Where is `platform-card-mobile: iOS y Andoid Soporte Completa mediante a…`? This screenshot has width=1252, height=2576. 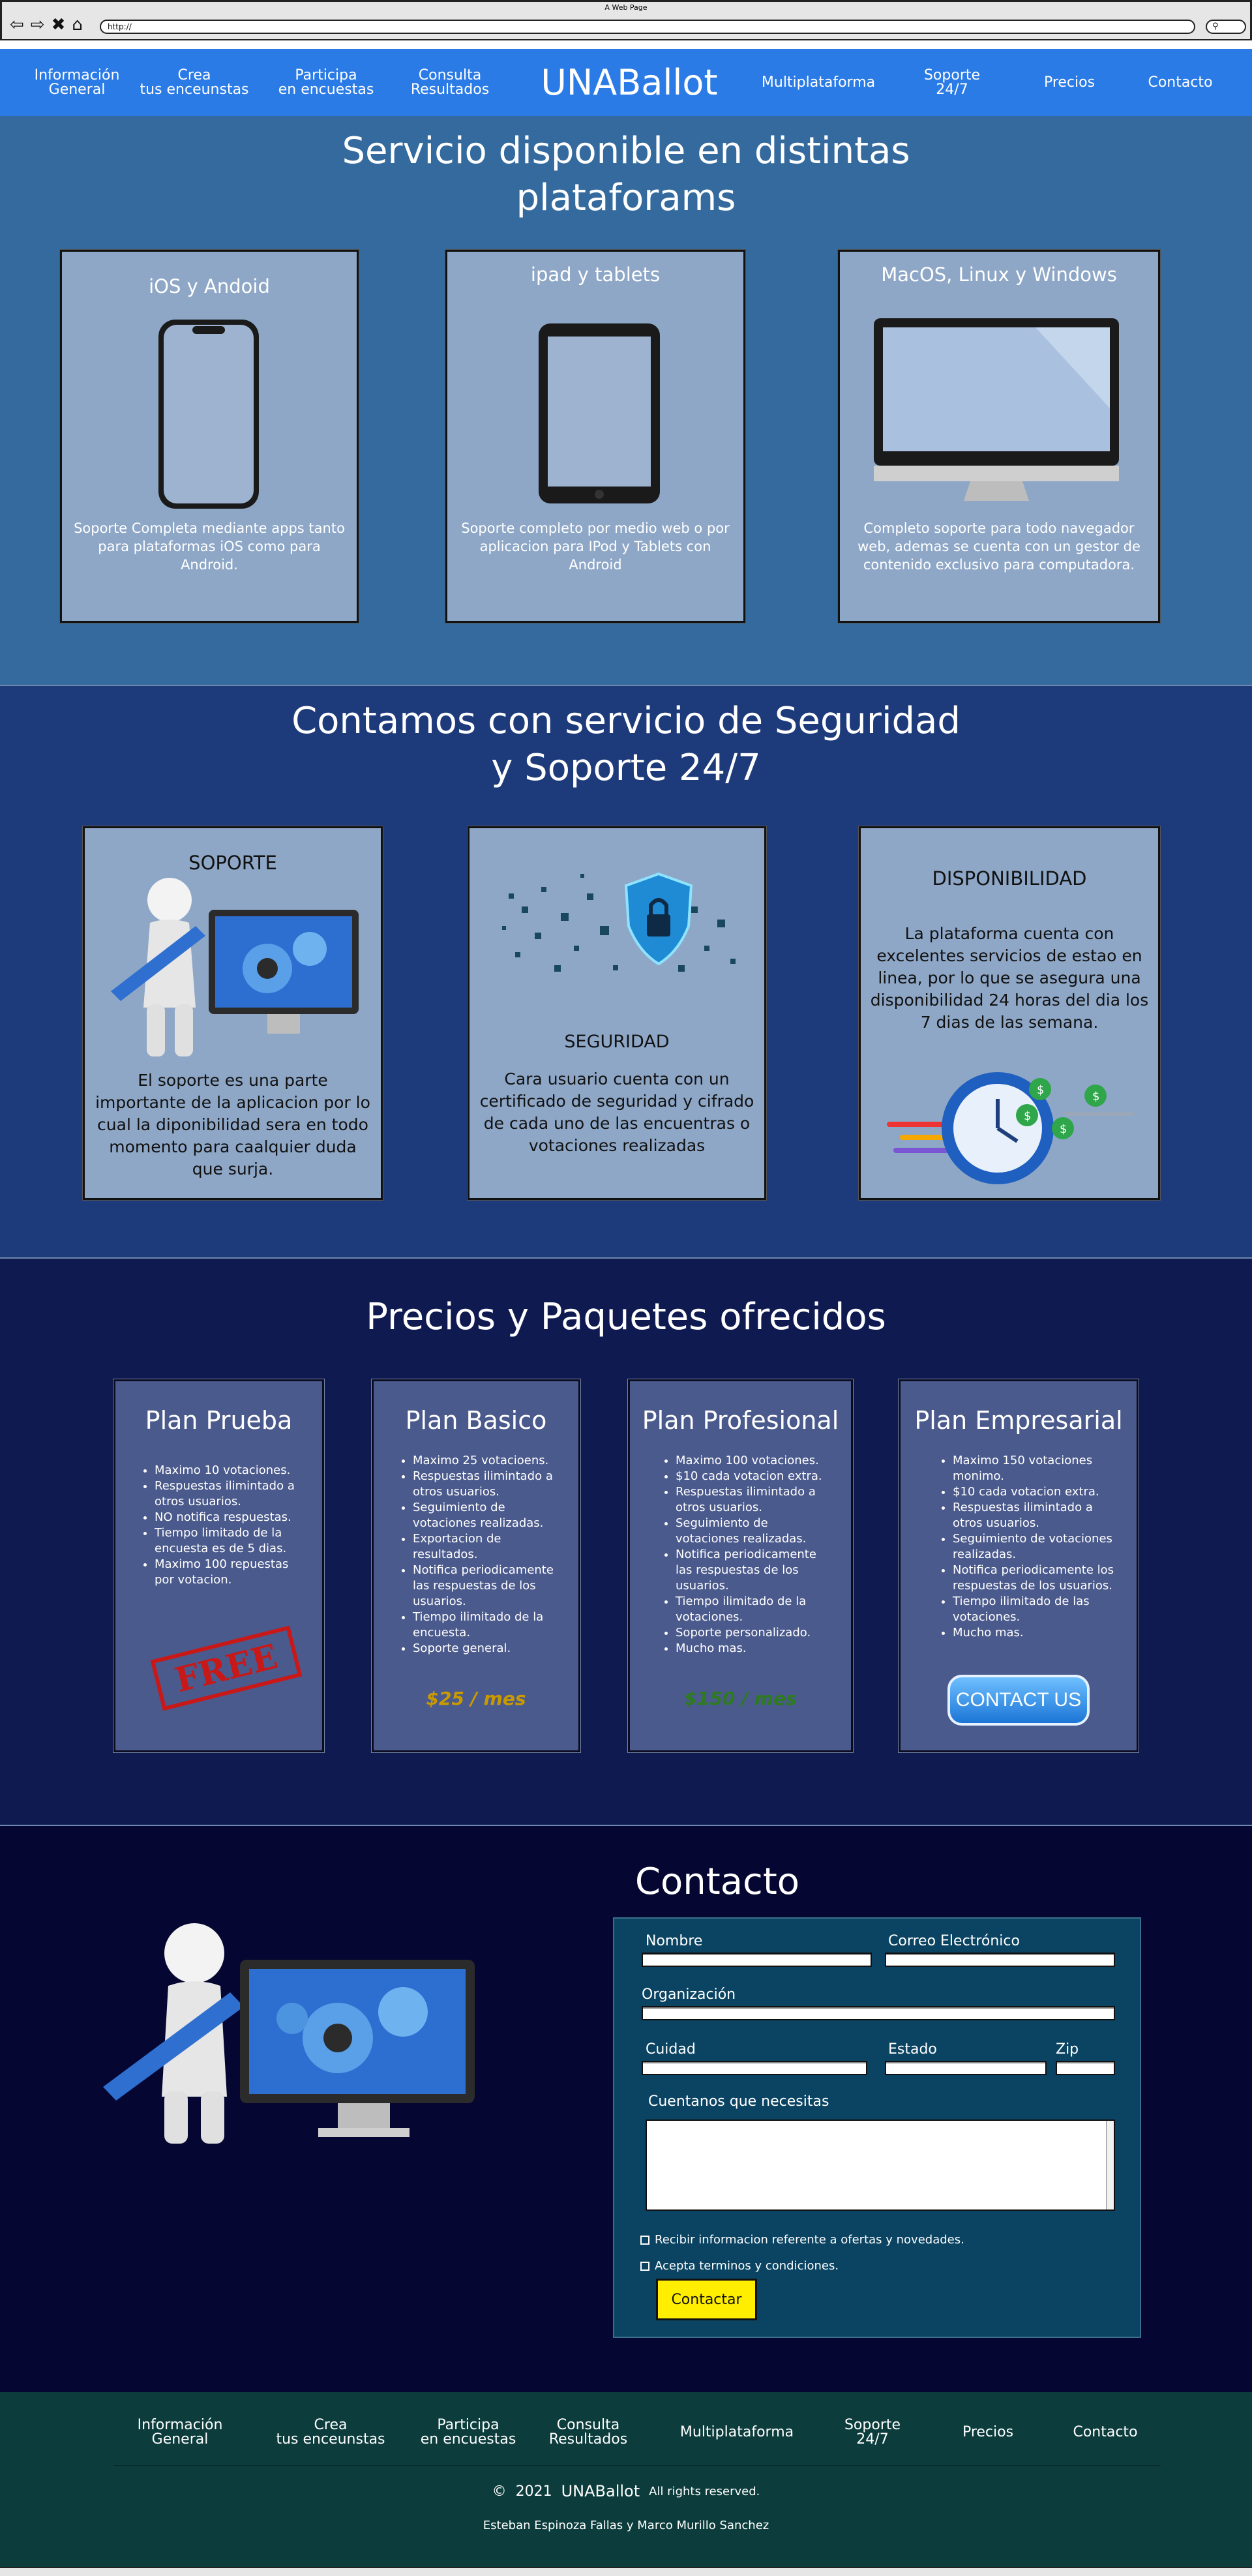
platform-card-mobile: iOS y Andoid Soporte Completa mediante a… is located at coordinates (209, 436).